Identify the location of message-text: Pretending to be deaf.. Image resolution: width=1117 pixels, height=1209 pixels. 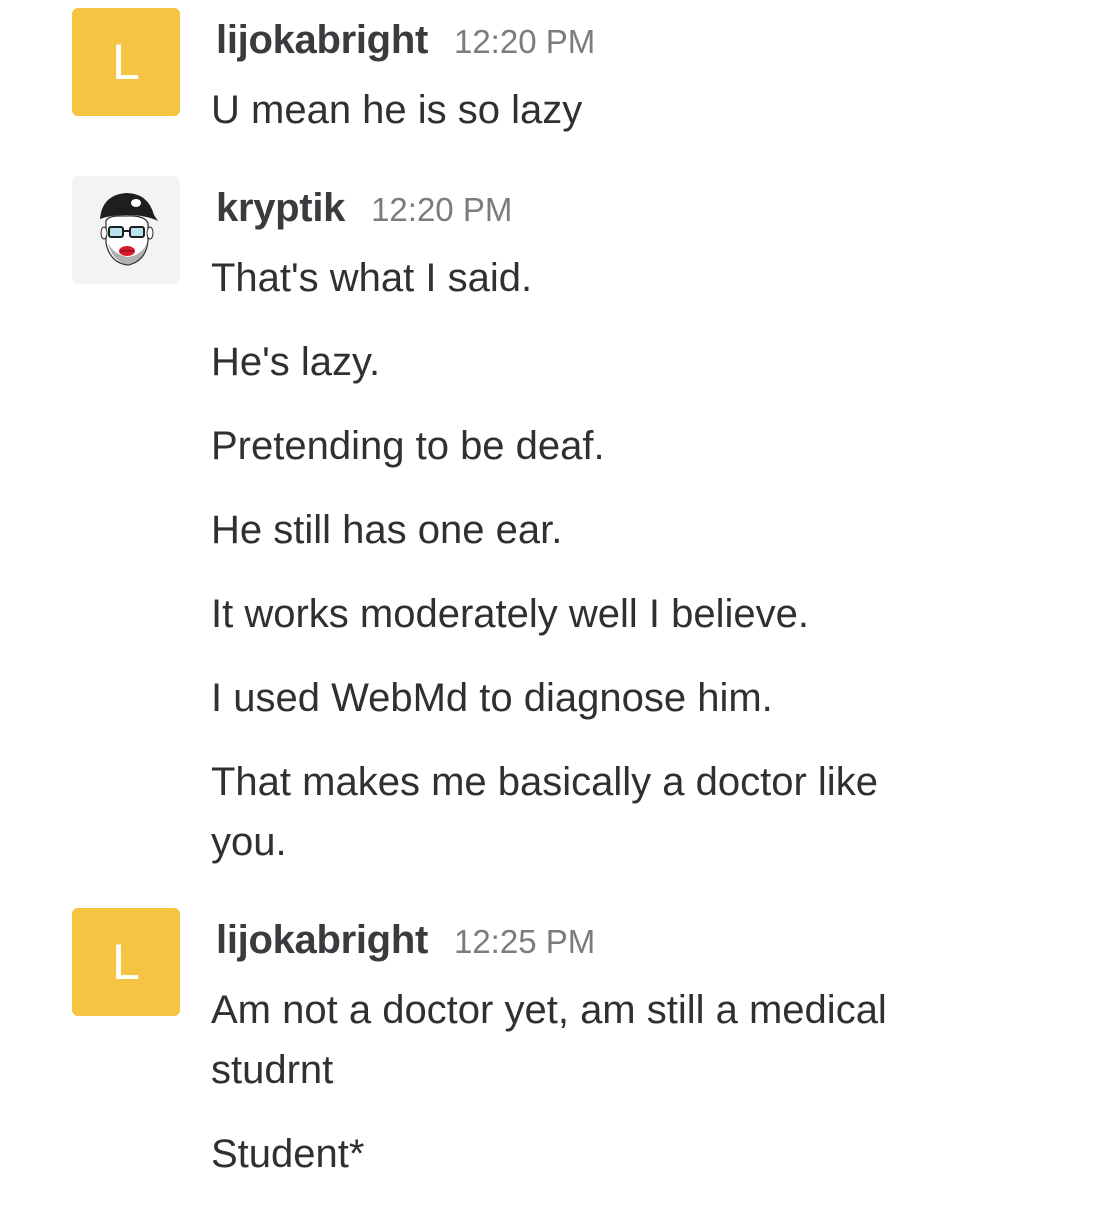
(408, 446).